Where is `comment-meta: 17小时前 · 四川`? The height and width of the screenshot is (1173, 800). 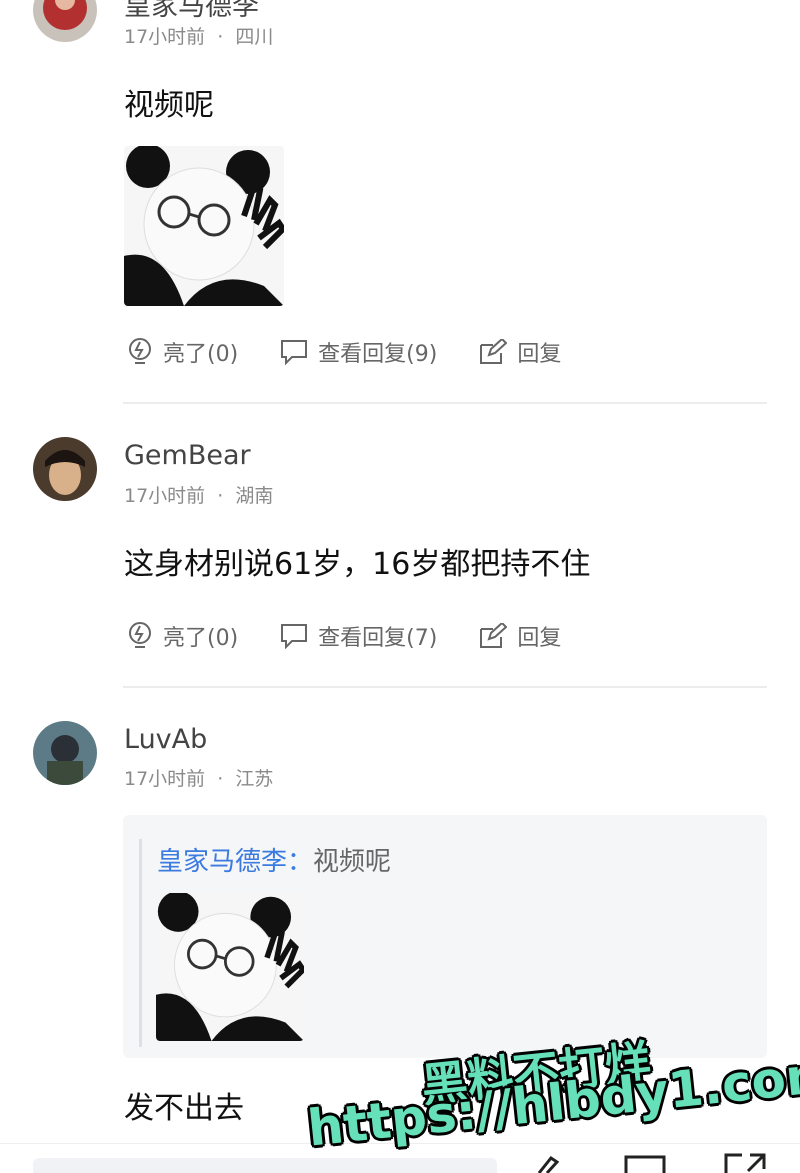
comment-meta: 17小时前 · 四川 is located at coordinates (198, 35).